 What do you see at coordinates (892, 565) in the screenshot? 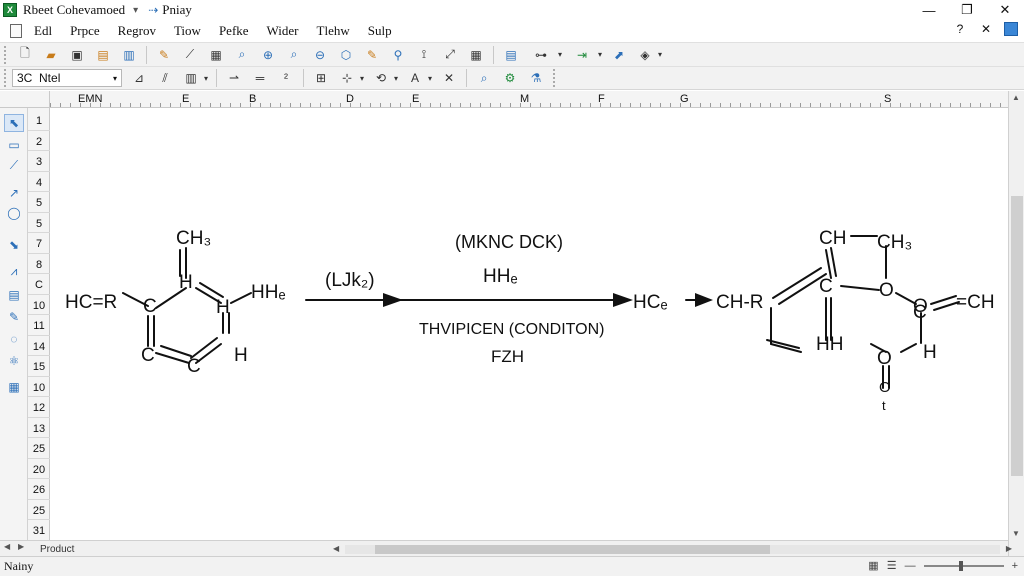
I see `list-view-icon: ☰` at bounding box center [892, 565].